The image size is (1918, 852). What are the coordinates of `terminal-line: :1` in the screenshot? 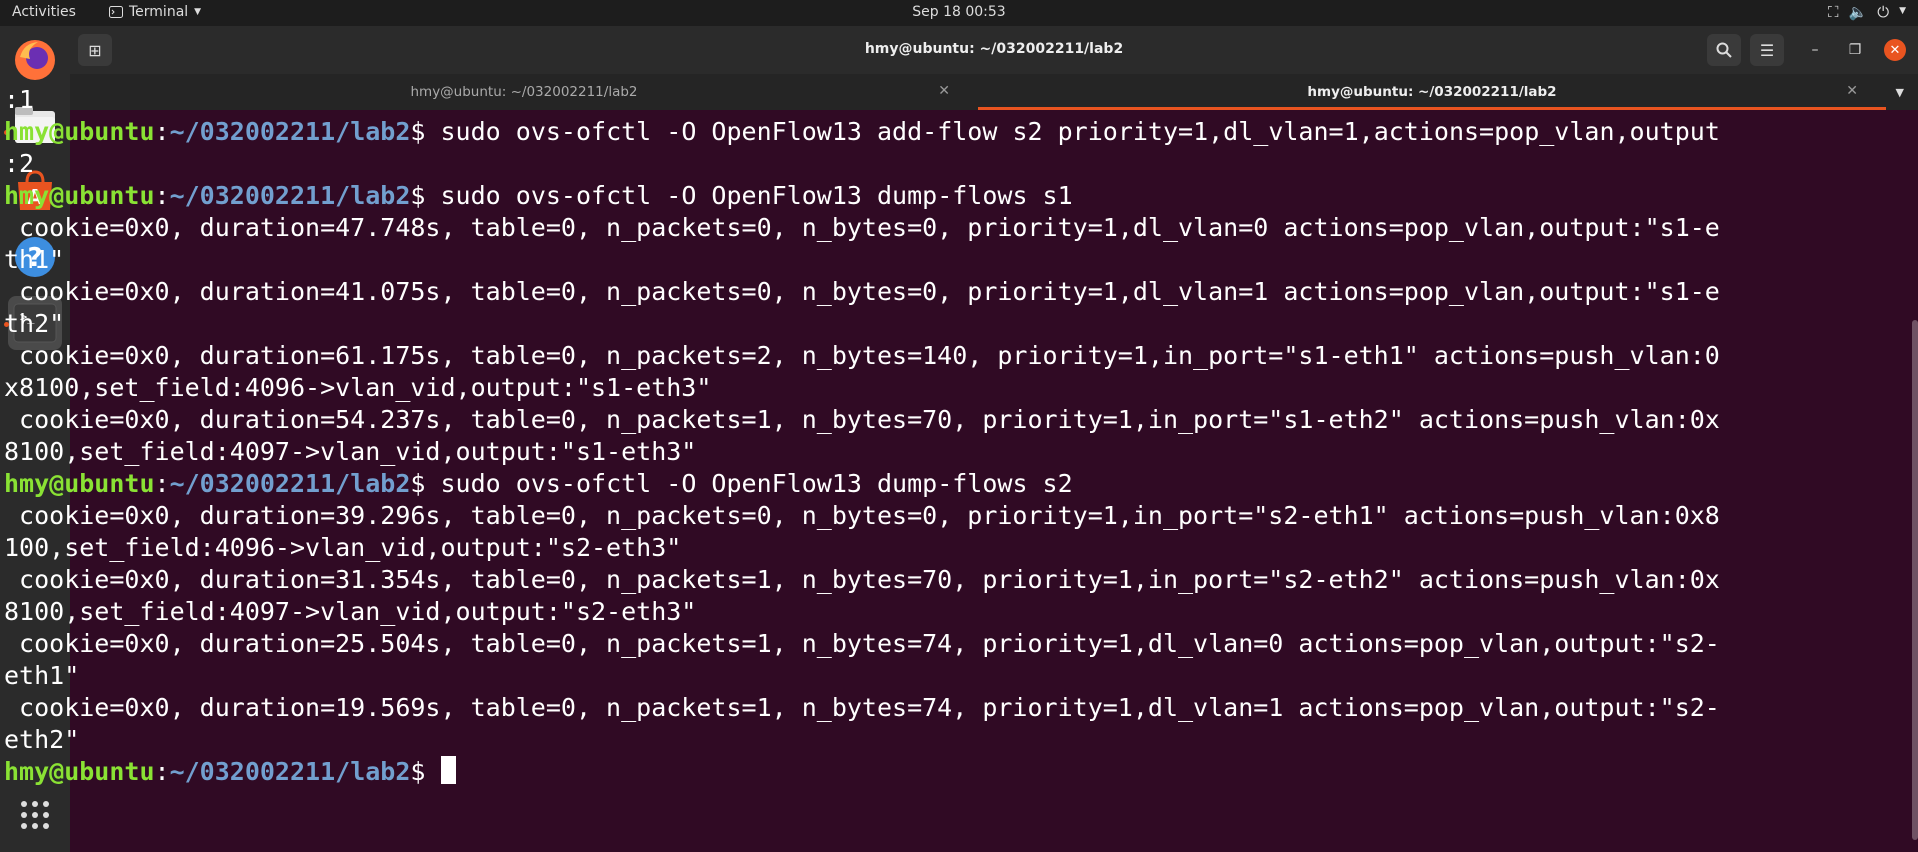 It's located at (19, 99).